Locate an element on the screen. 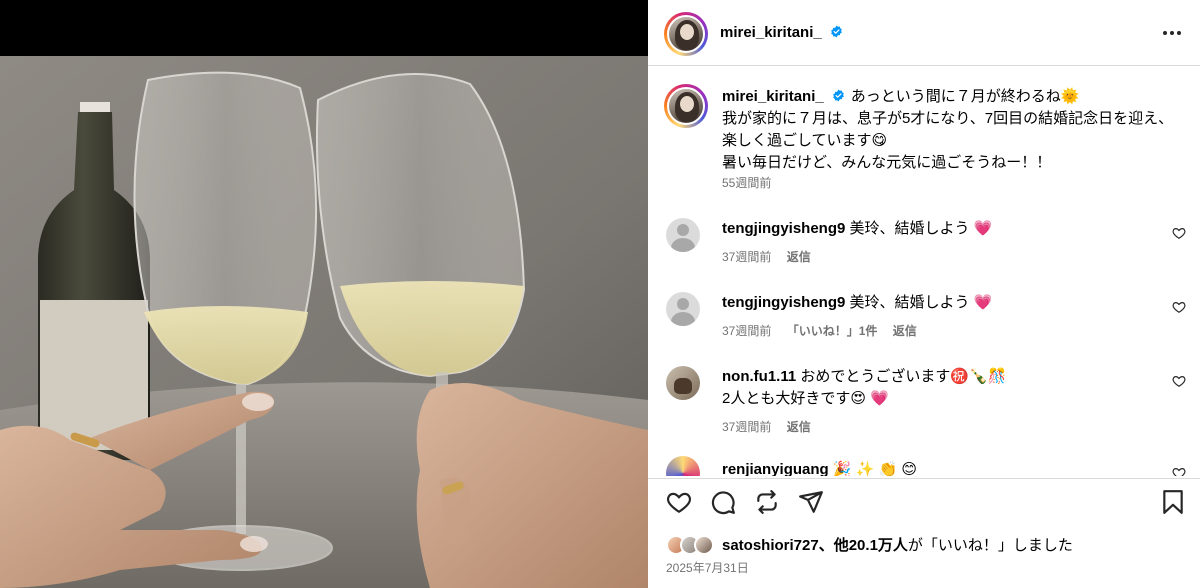 The width and height of the screenshot is (1200, 588). comment-icon is located at coordinates (723, 502).